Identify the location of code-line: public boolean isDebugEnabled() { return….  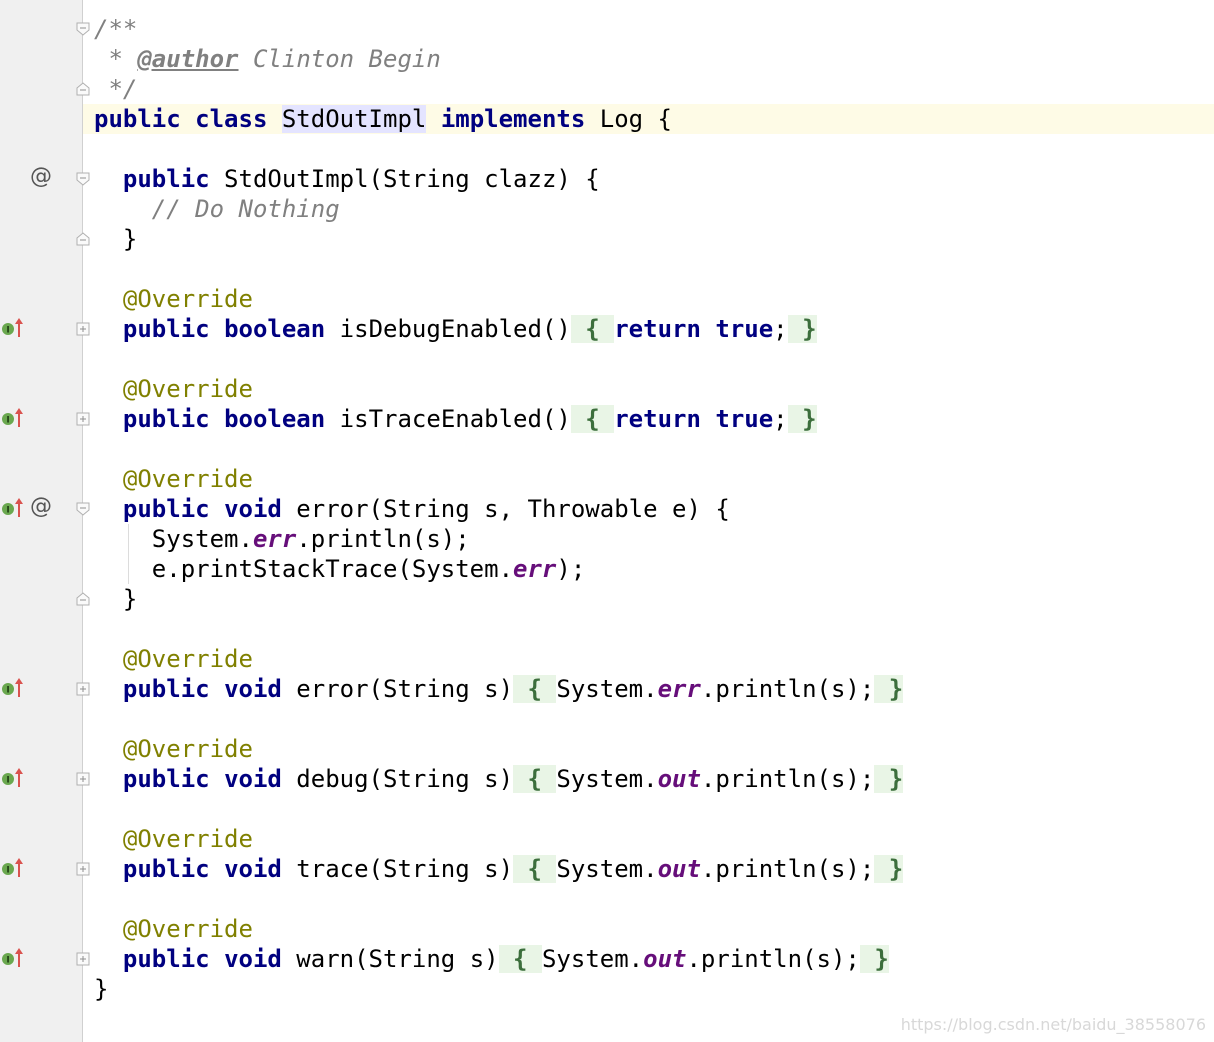
(607, 329).